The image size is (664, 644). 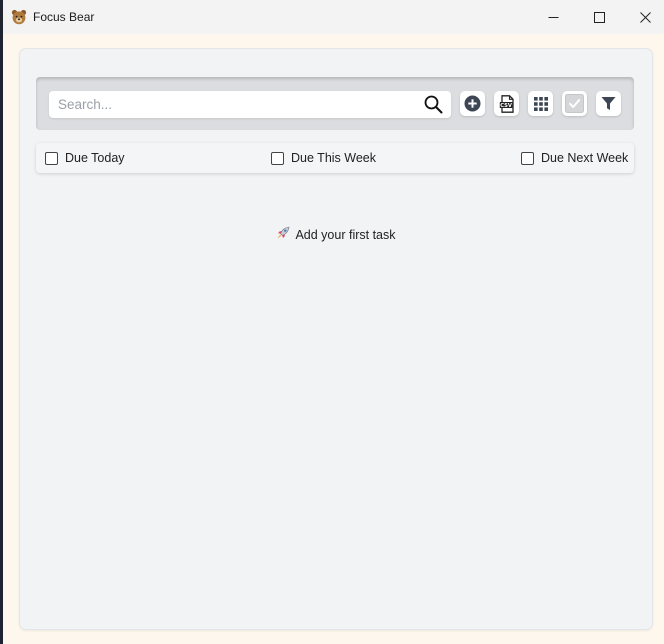 I want to click on due-today-label: Due Today, so click(x=95, y=158).